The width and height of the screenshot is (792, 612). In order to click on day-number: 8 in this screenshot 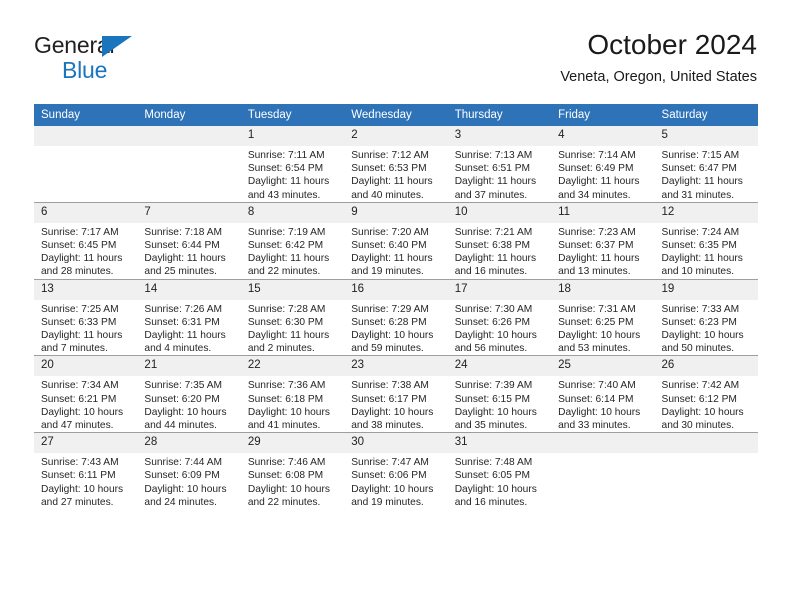, I will do `click(292, 212)`.